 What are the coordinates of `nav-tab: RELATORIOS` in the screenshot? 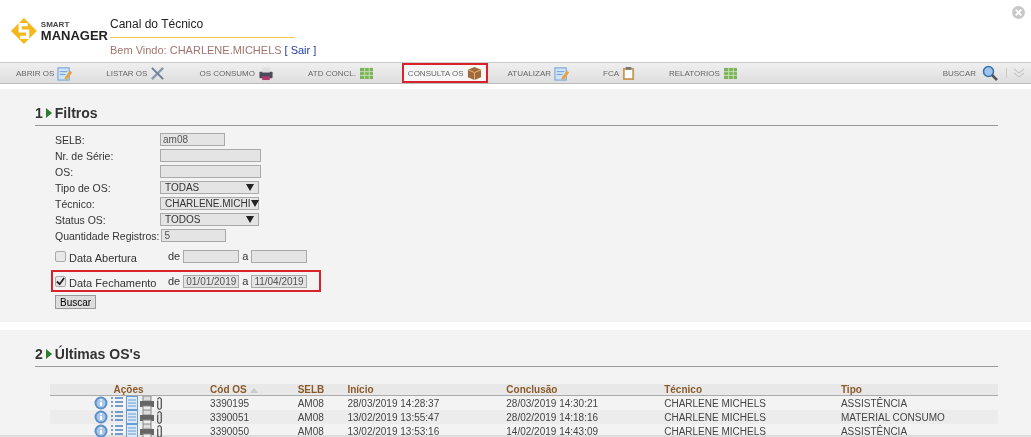 It's located at (703, 73).